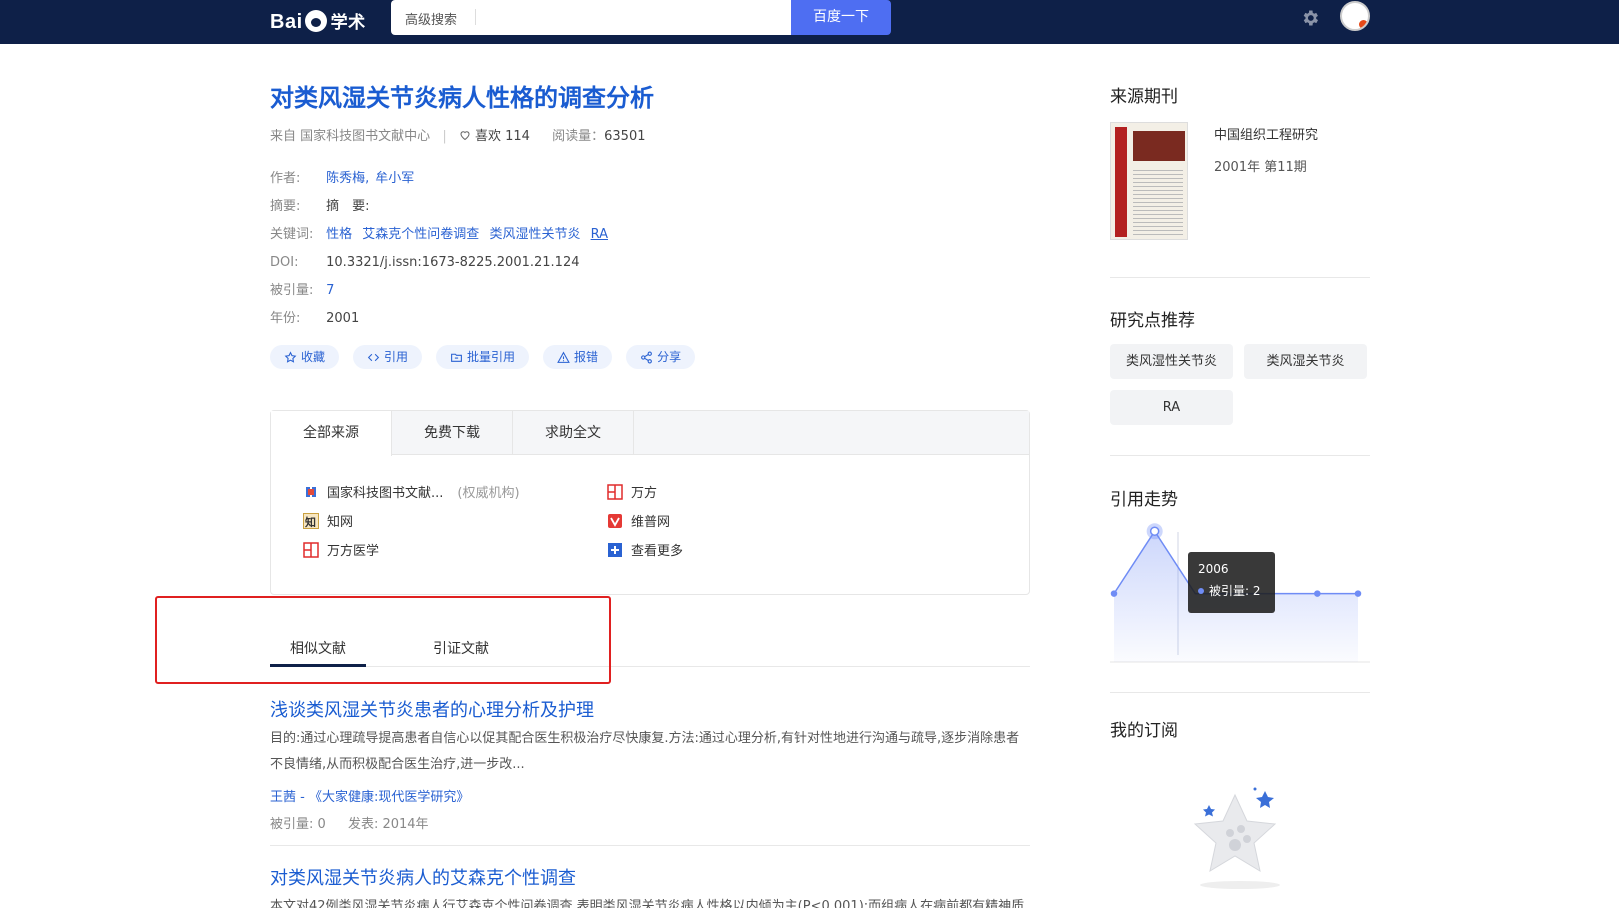 Image resolution: width=1619 pixels, height=908 pixels. I want to click on empty-star-illustration, so click(1236, 838).